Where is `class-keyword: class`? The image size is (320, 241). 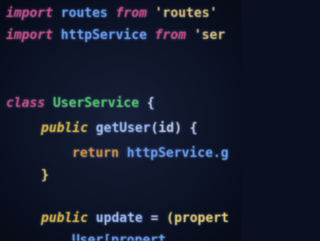
class-keyword: class is located at coordinates (26, 103).